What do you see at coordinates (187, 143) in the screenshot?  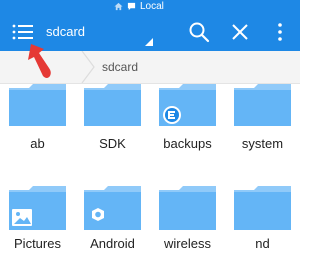 I see `folder-label: backups` at bounding box center [187, 143].